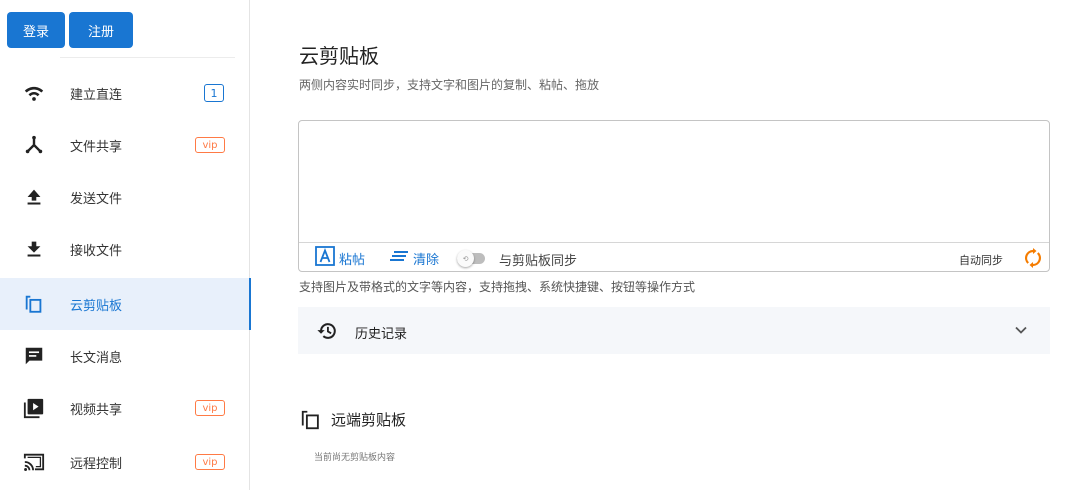 This screenshot has height=490, width=1080. Describe the element at coordinates (674, 330) in the screenshot. I see `history-panel: 历史记录` at that location.